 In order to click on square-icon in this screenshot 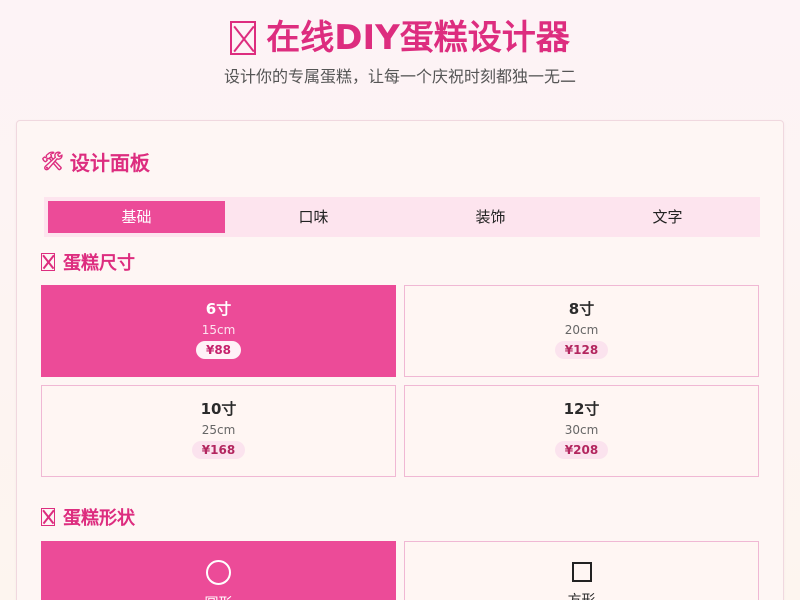, I will do `click(581, 572)`.